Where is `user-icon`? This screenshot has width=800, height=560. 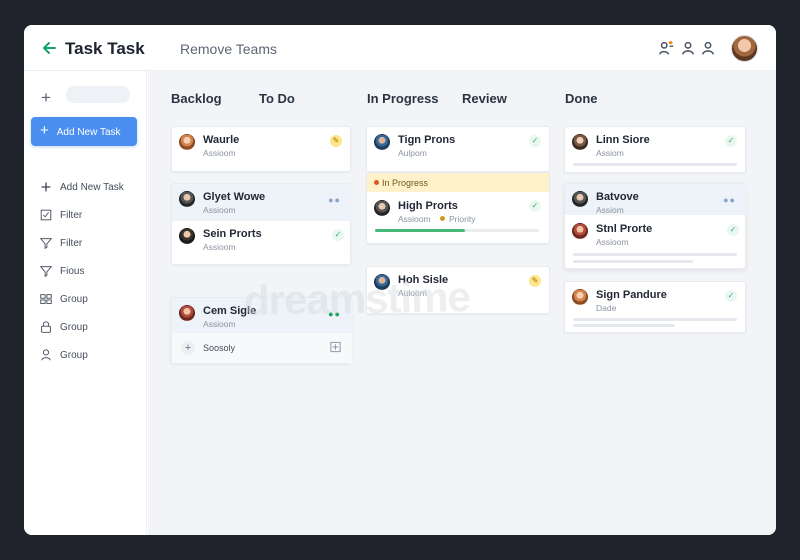
user-icon is located at coordinates (688, 48).